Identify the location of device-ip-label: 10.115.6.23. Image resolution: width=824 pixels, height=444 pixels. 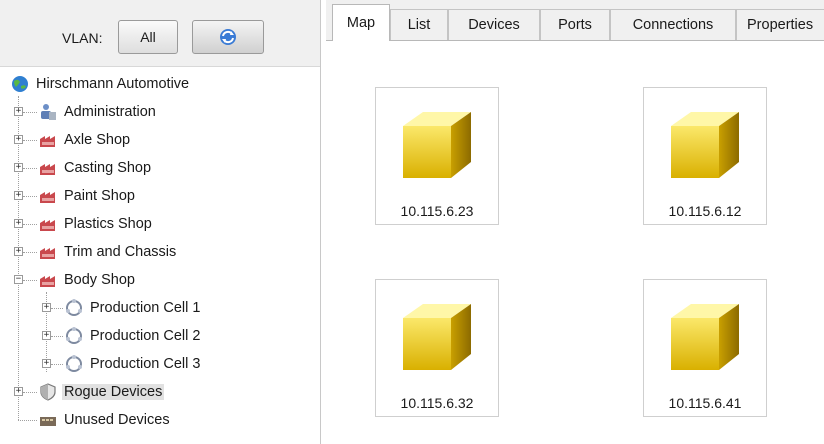
(437, 211).